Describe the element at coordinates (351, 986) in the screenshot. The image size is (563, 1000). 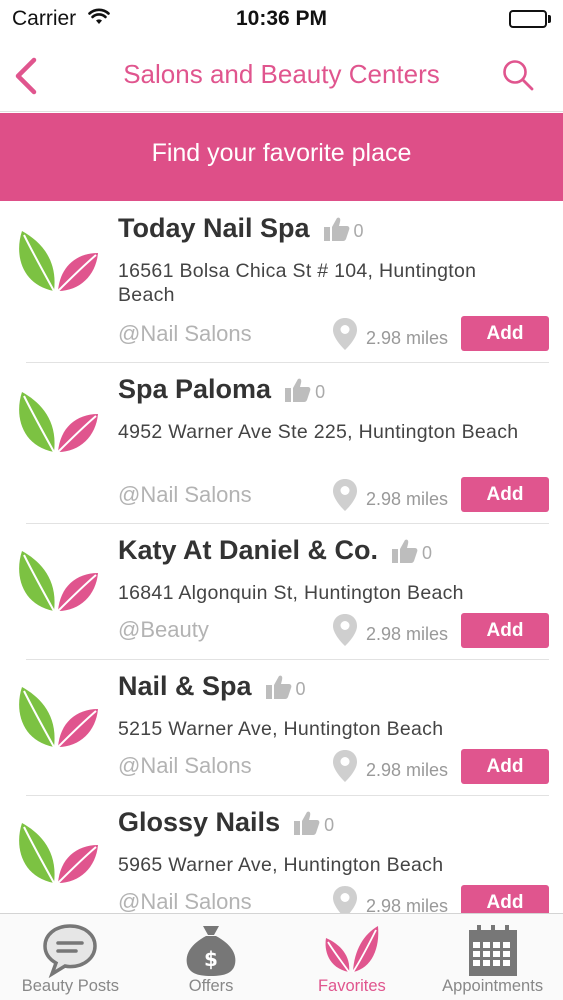
I see `tab-label: Favorites` at that location.